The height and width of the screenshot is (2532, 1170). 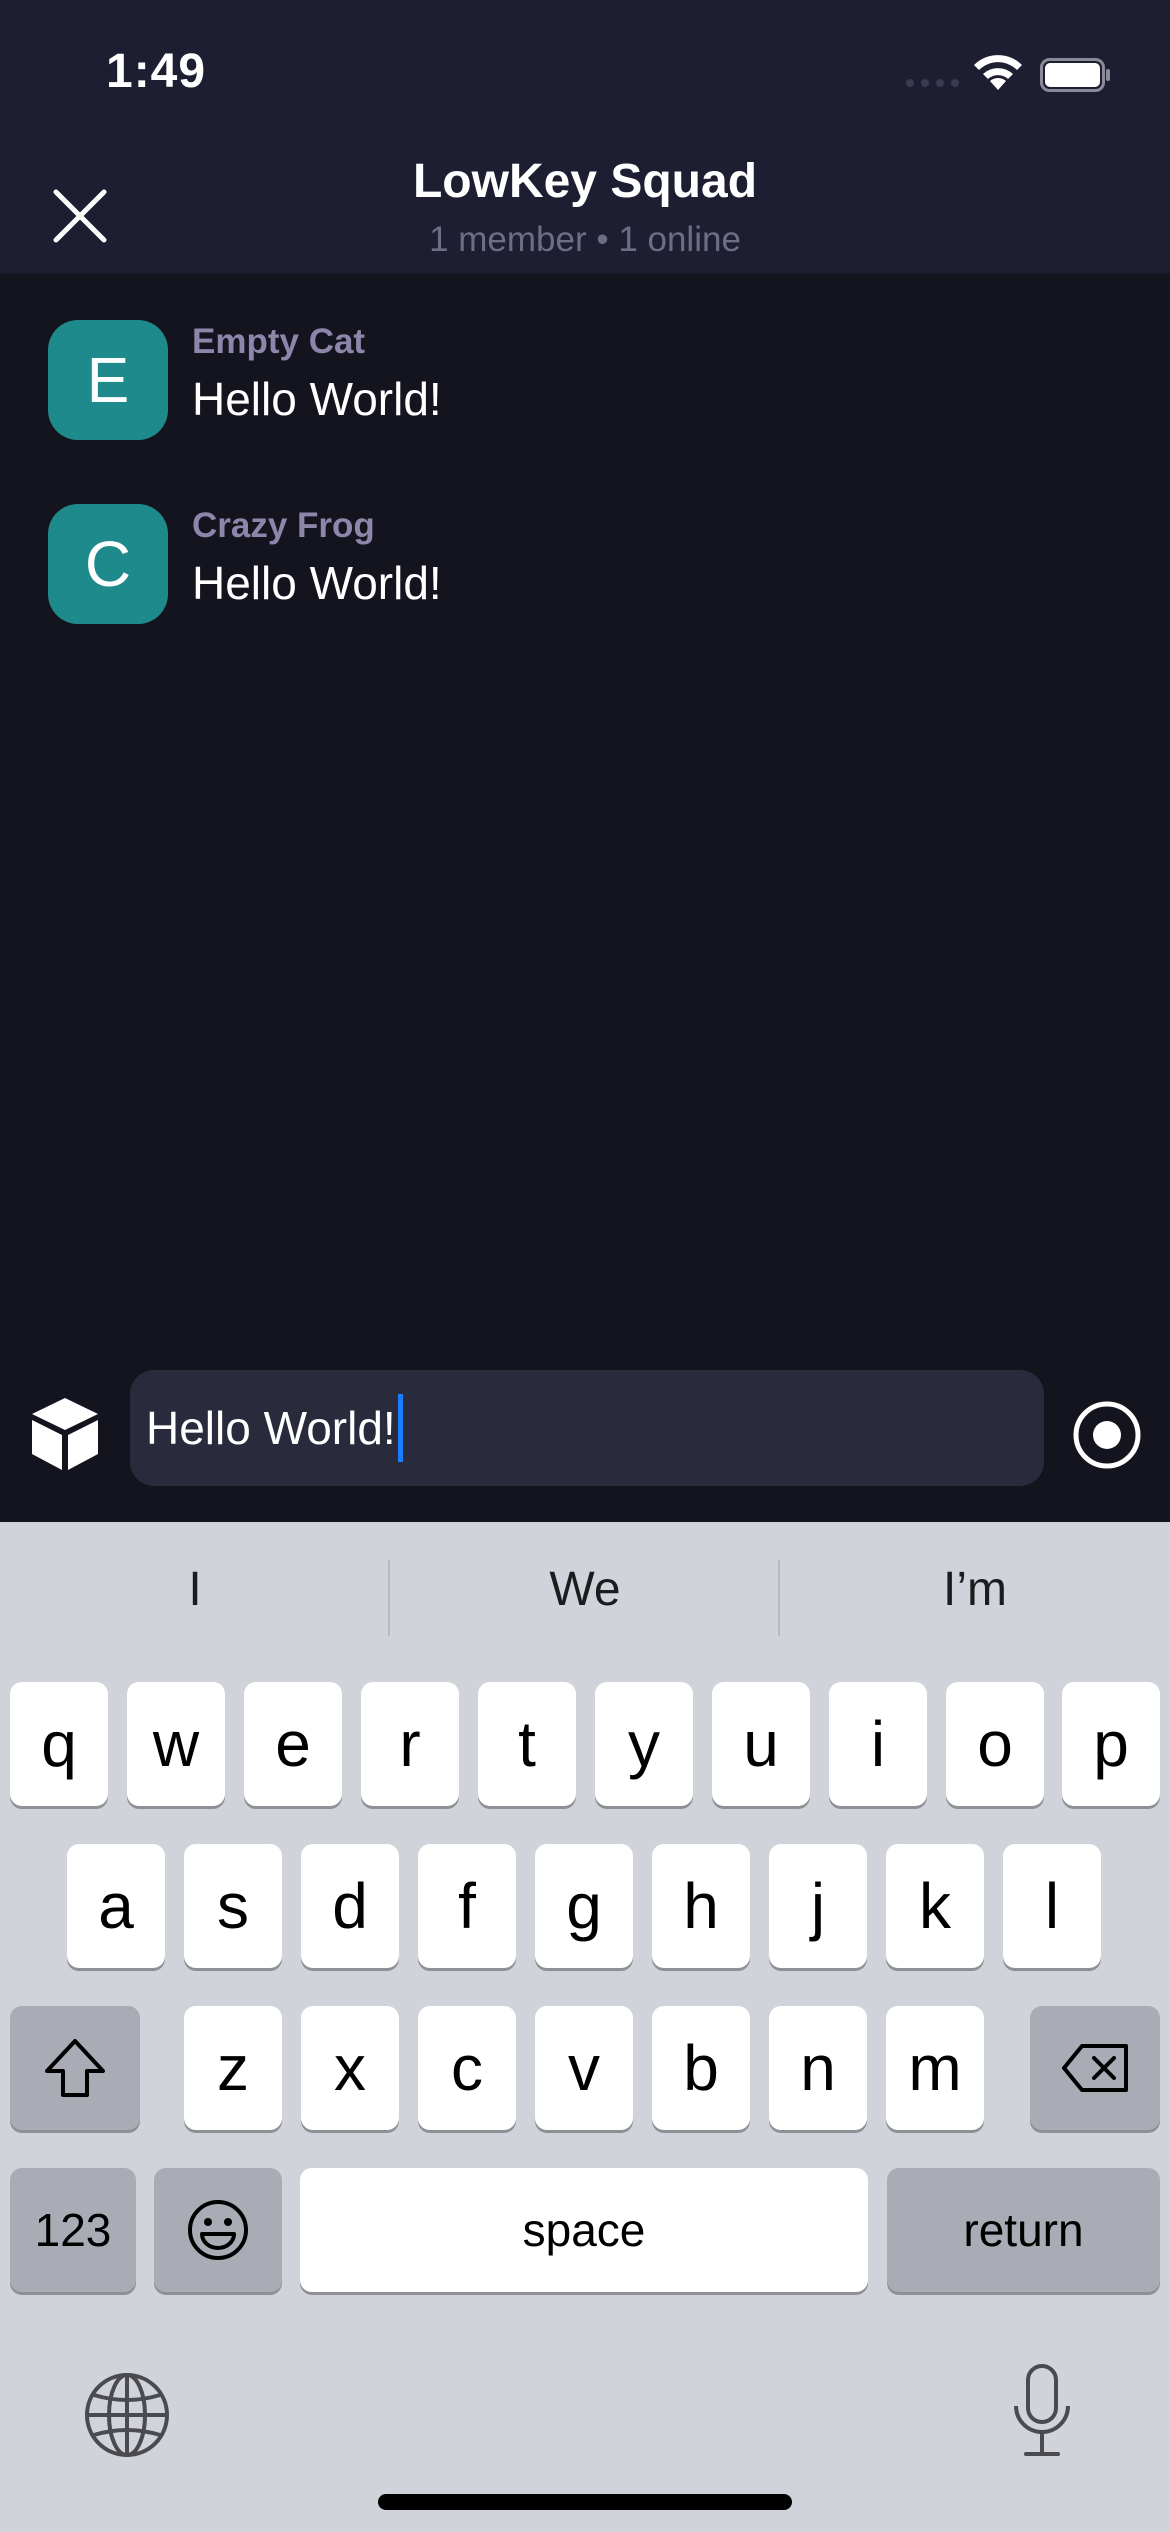 I want to click on key-b: b, so click(x=701, y=2068).